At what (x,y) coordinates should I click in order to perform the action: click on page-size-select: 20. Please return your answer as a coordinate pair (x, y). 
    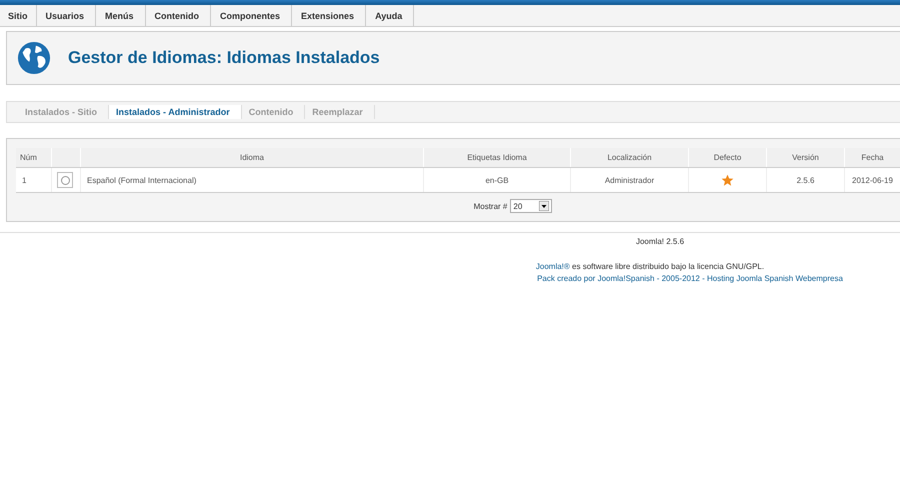
    Looking at the image, I should click on (531, 206).